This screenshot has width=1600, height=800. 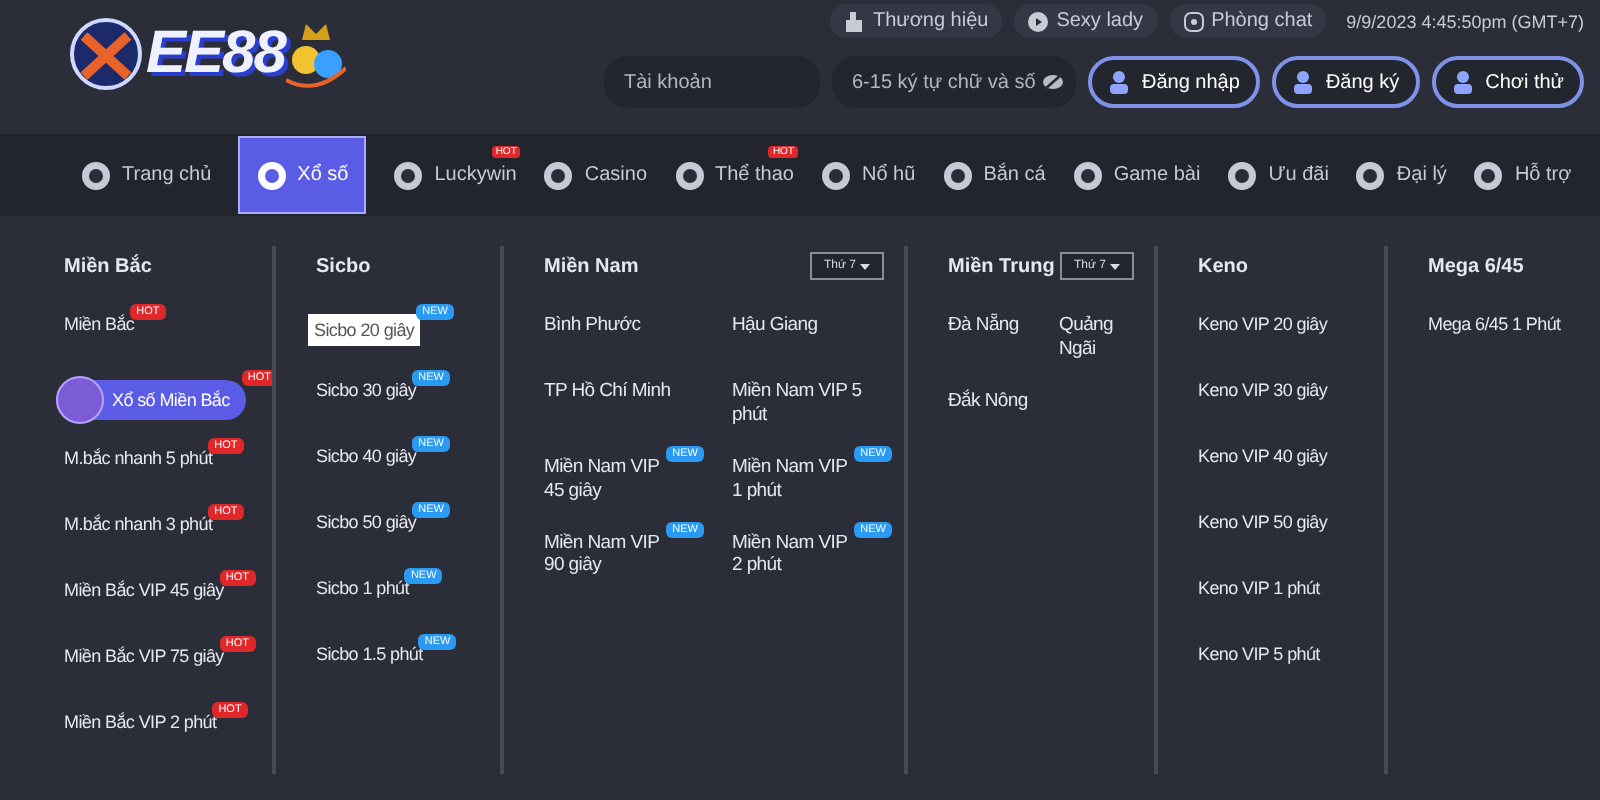 I want to click on trial-button: Chơi thử, so click(x=1507, y=82).